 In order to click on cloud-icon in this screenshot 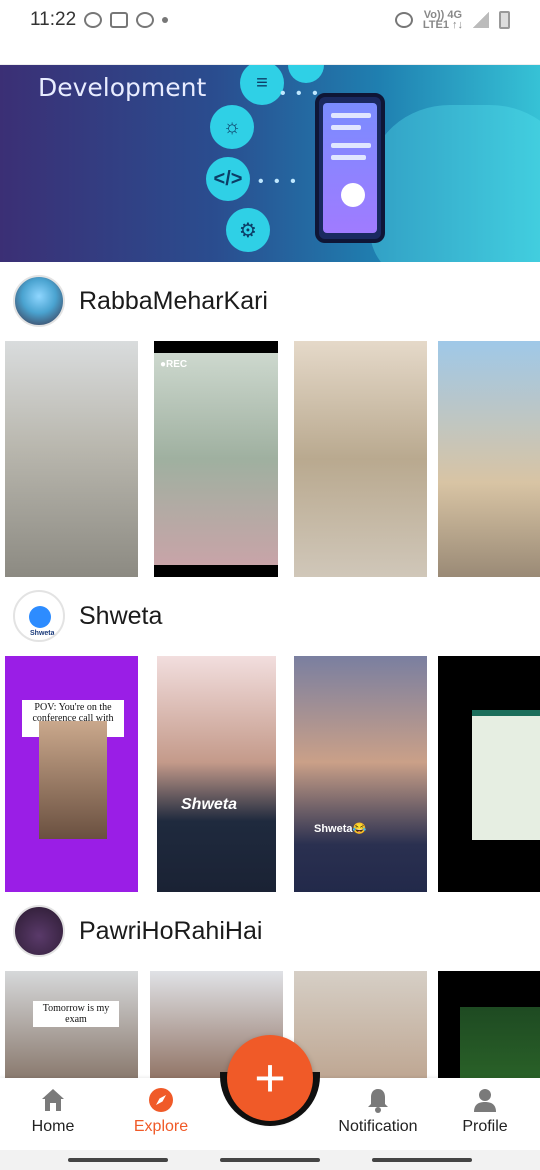, I will do `click(145, 20)`.